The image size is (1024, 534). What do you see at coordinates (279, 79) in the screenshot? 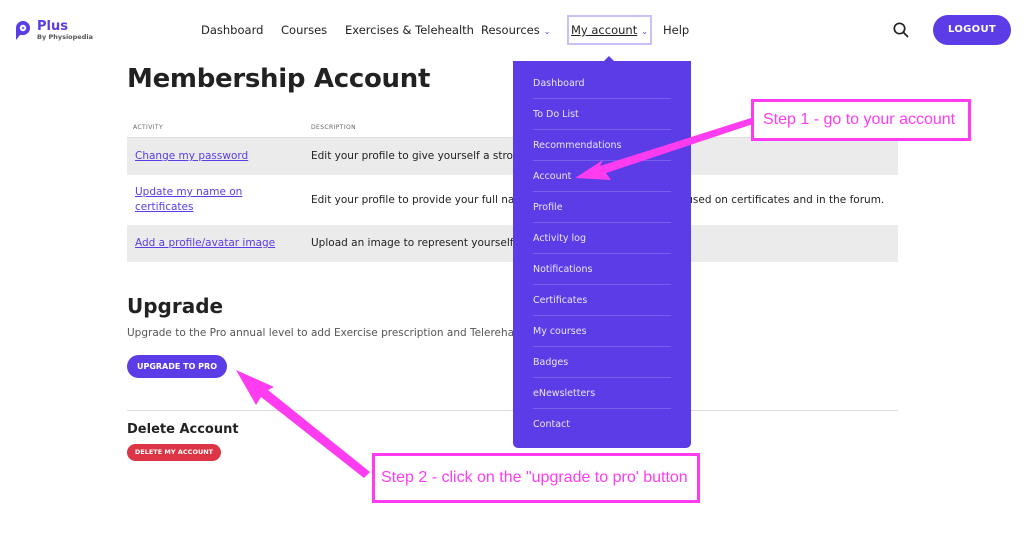
I see `page-title: Membership Account` at bounding box center [279, 79].